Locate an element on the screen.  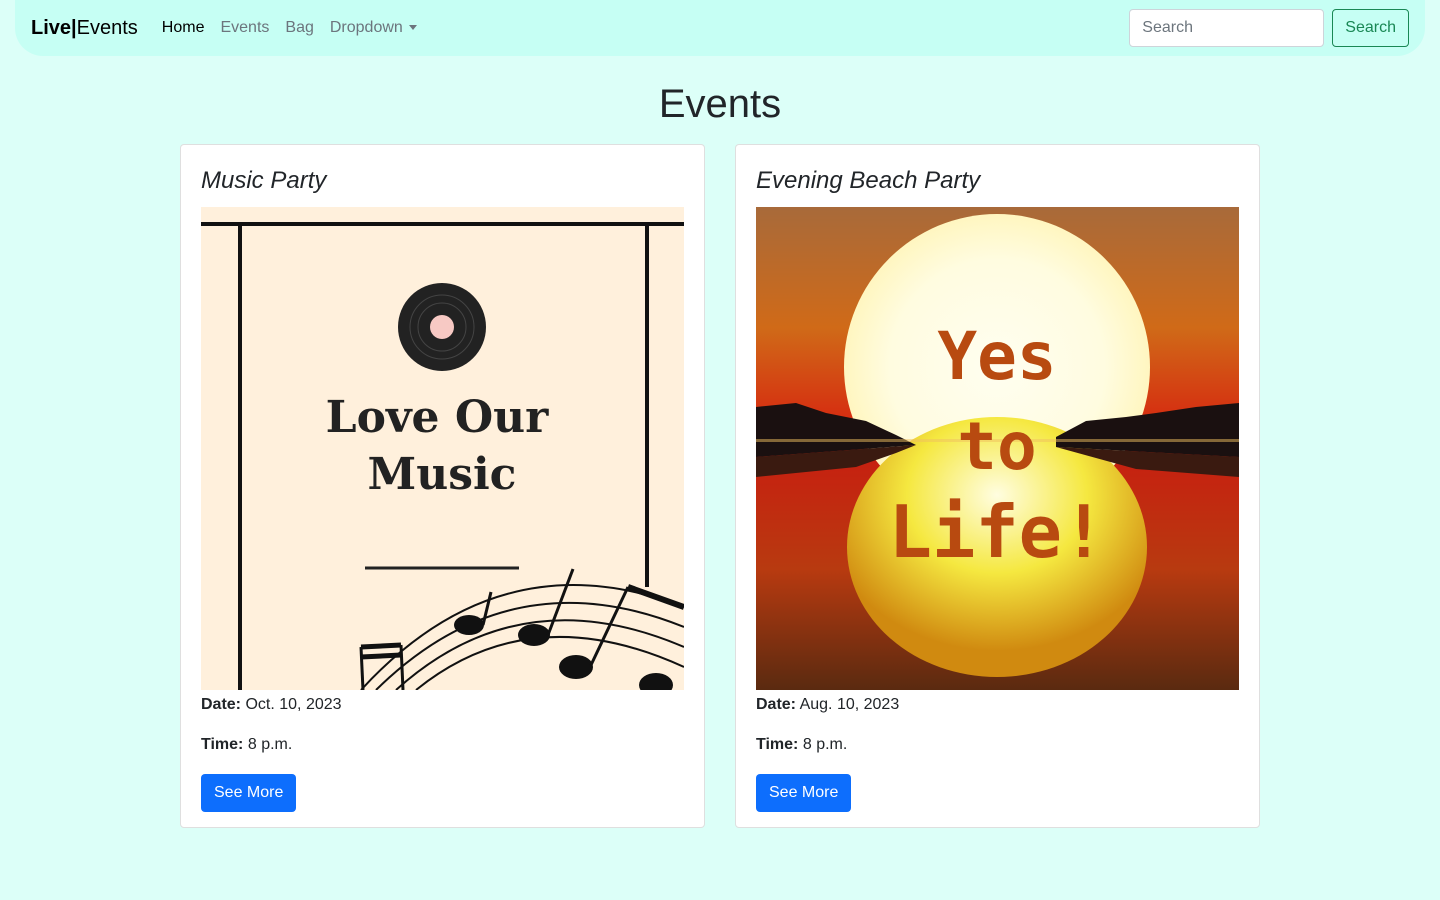
nav-dropdown-toggle: Dropdown is located at coordinates (373, 28).